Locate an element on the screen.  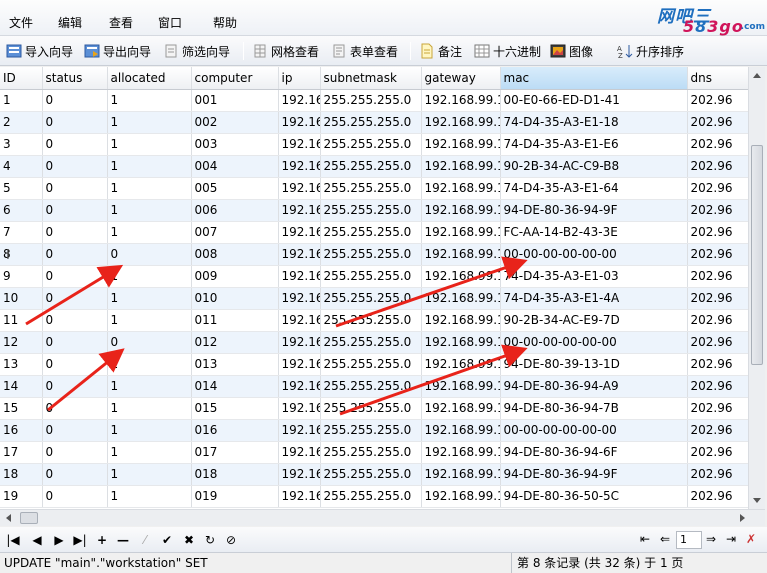
table-cell-ID: 10 is located at coordinates (21, 298).